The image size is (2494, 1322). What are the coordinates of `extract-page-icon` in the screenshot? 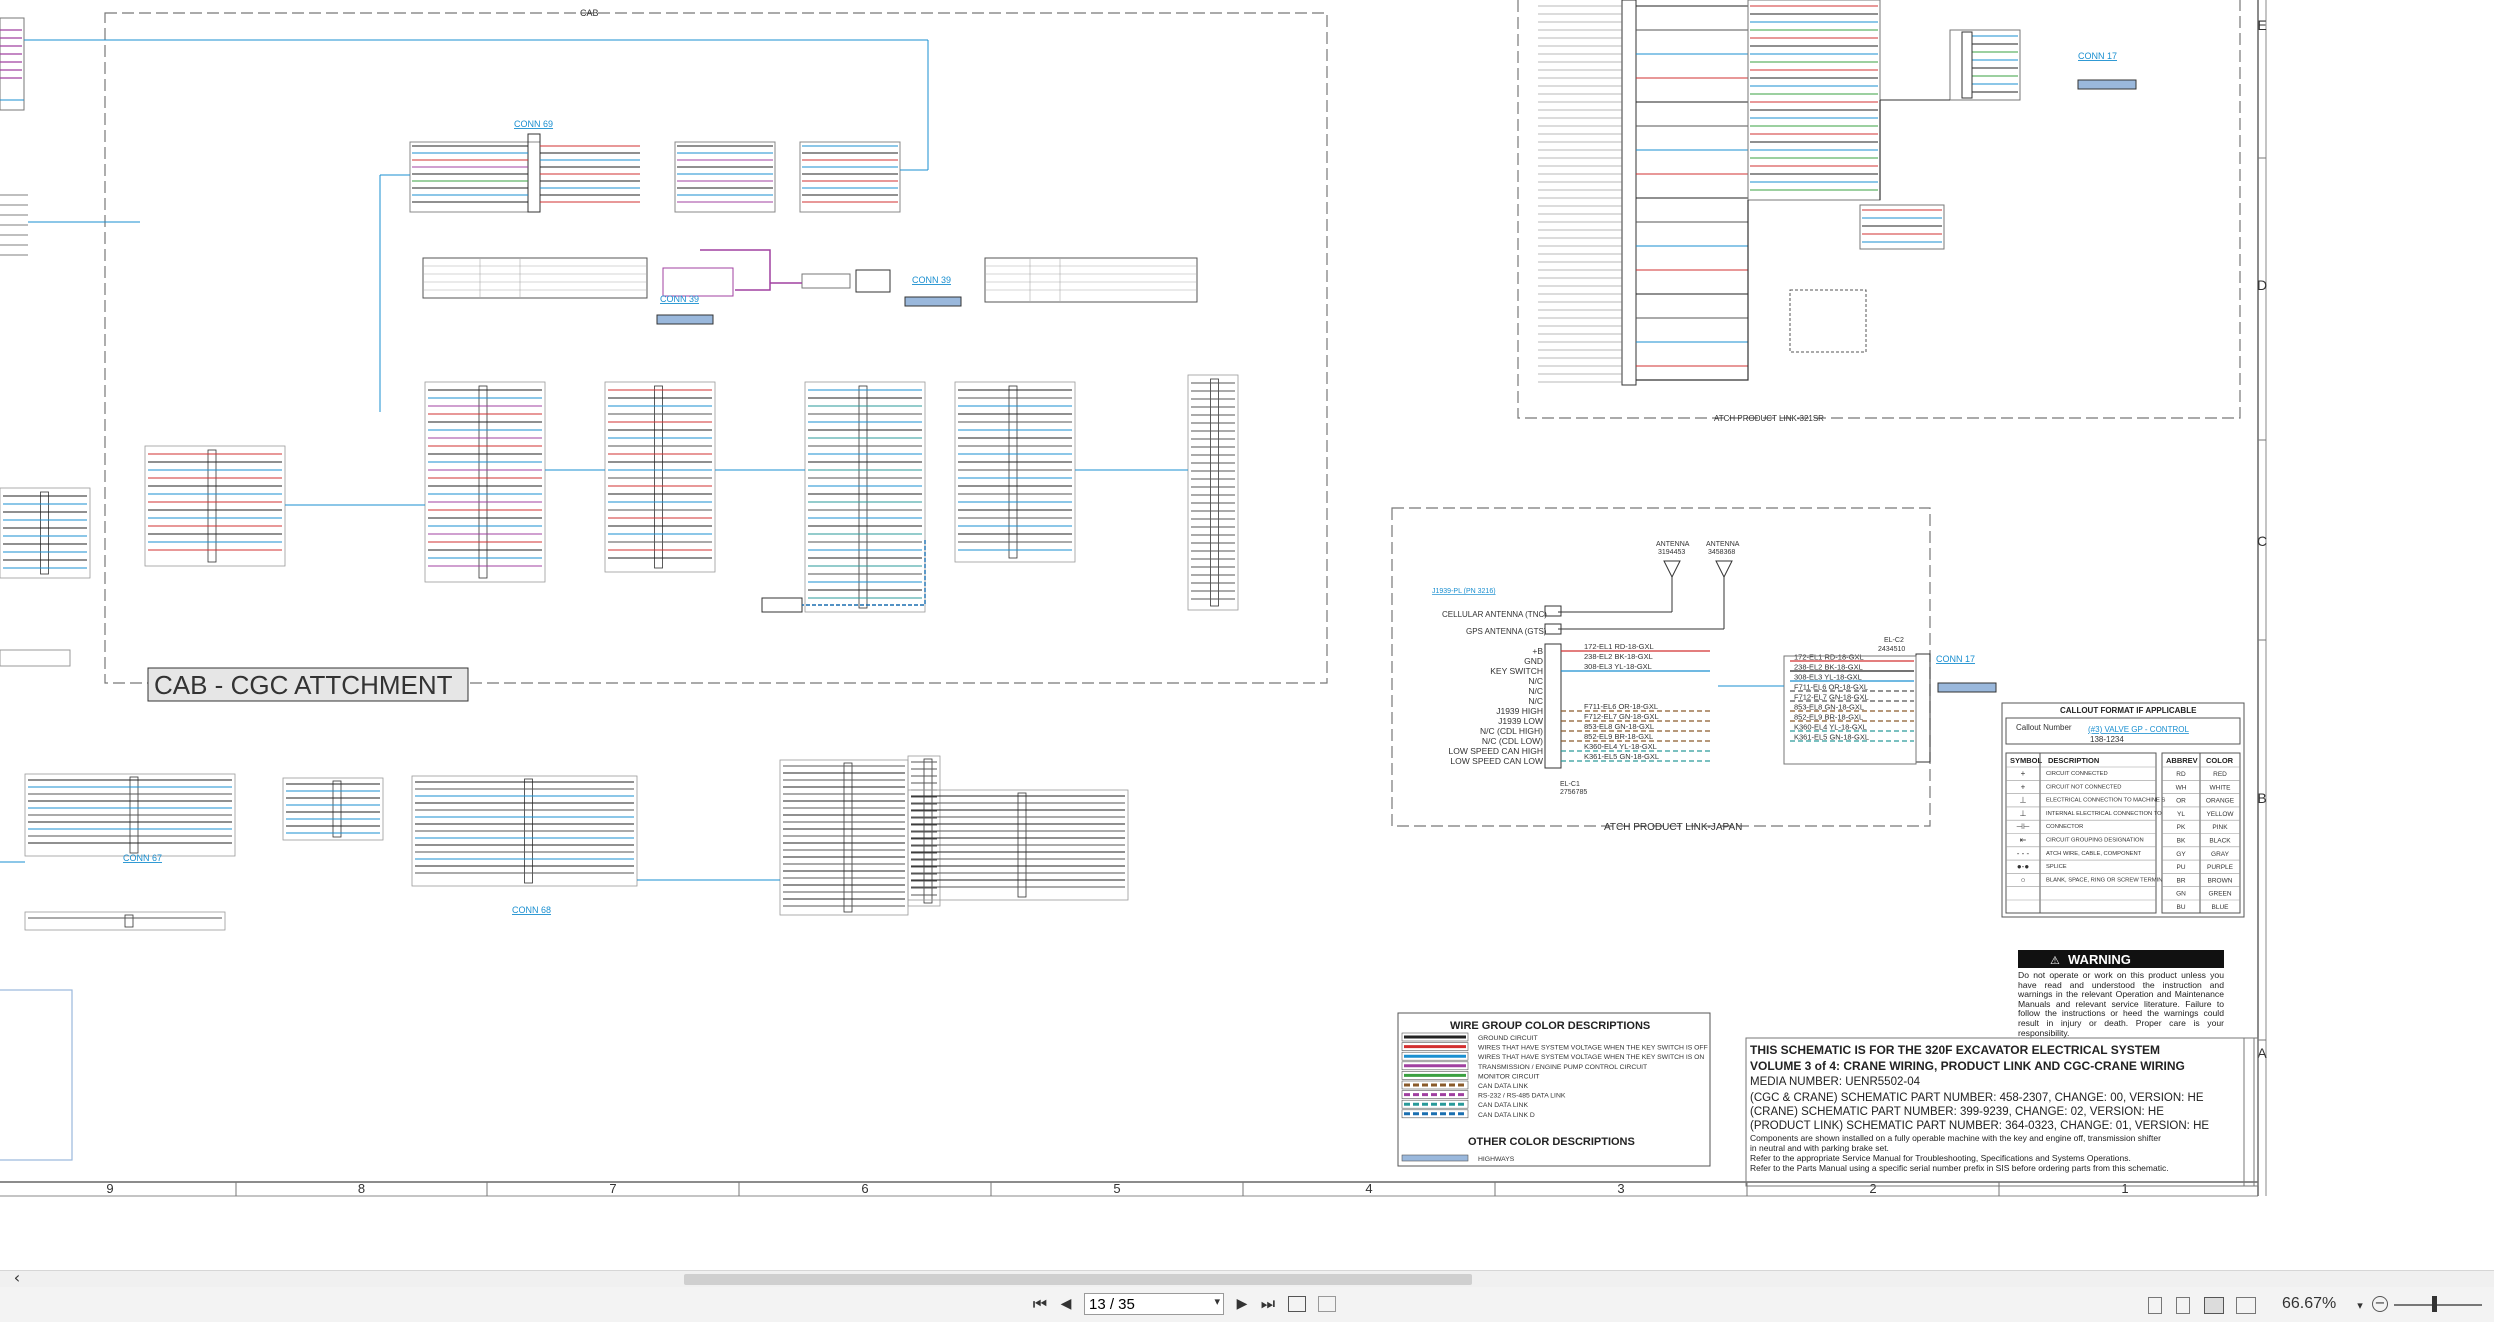 It's located at (1327, 1304).